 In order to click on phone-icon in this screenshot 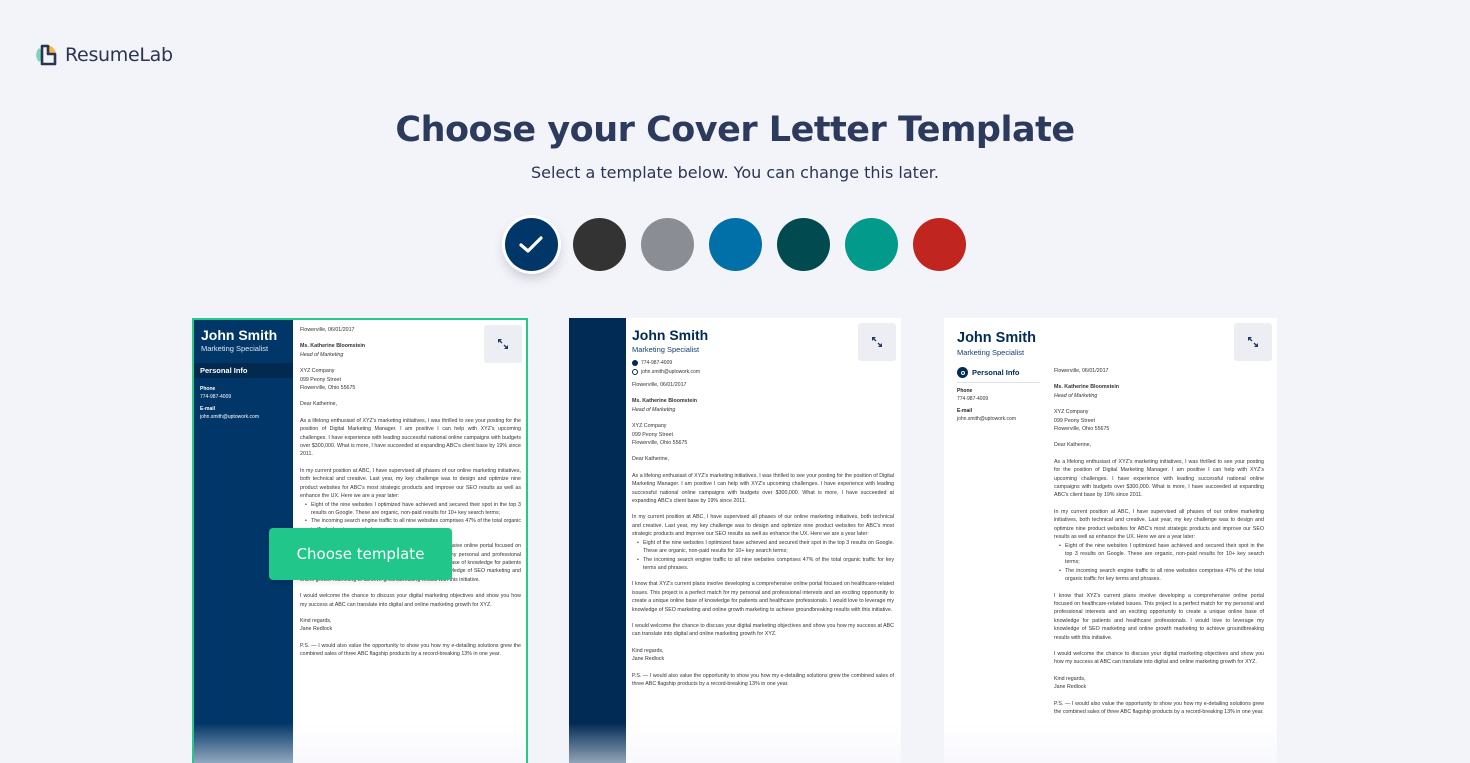, I will do `click(635, 363)`.